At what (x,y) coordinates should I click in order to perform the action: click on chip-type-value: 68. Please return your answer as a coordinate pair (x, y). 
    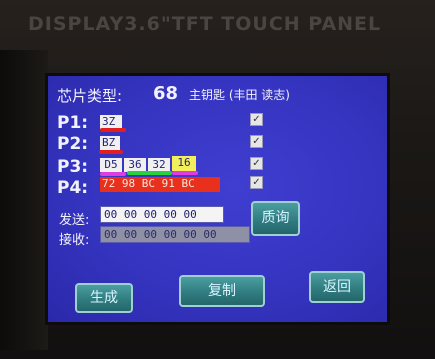
    Looking at the image, I should click on (166, 93).